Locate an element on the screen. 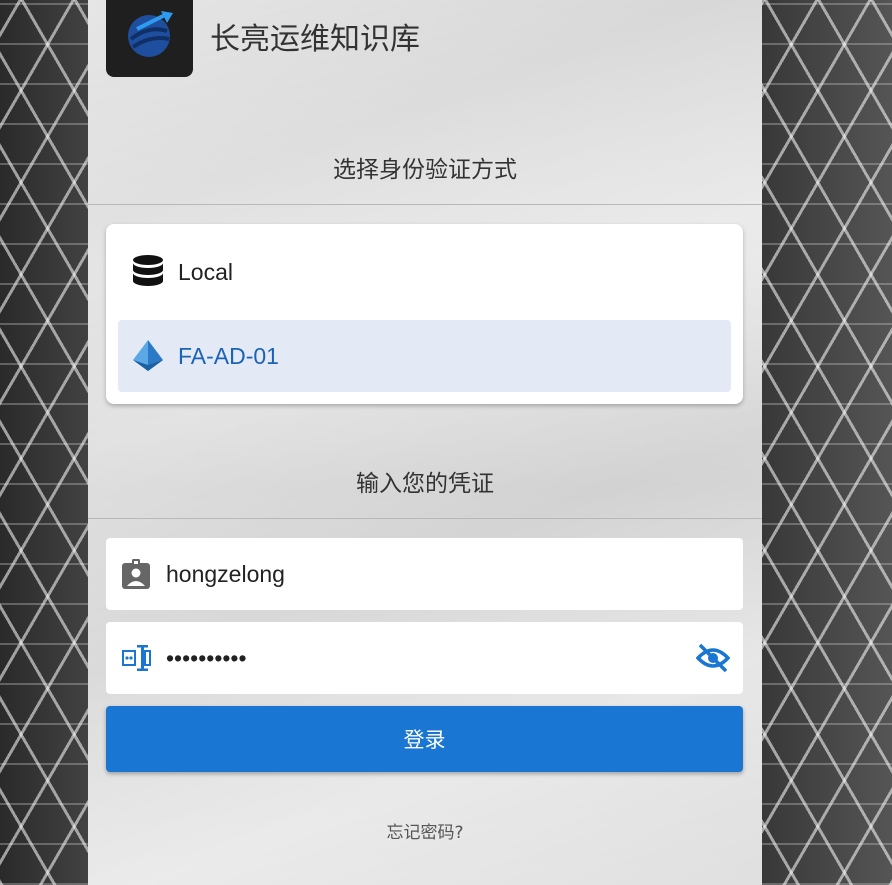  password-input is located at coordinates (424, 658).